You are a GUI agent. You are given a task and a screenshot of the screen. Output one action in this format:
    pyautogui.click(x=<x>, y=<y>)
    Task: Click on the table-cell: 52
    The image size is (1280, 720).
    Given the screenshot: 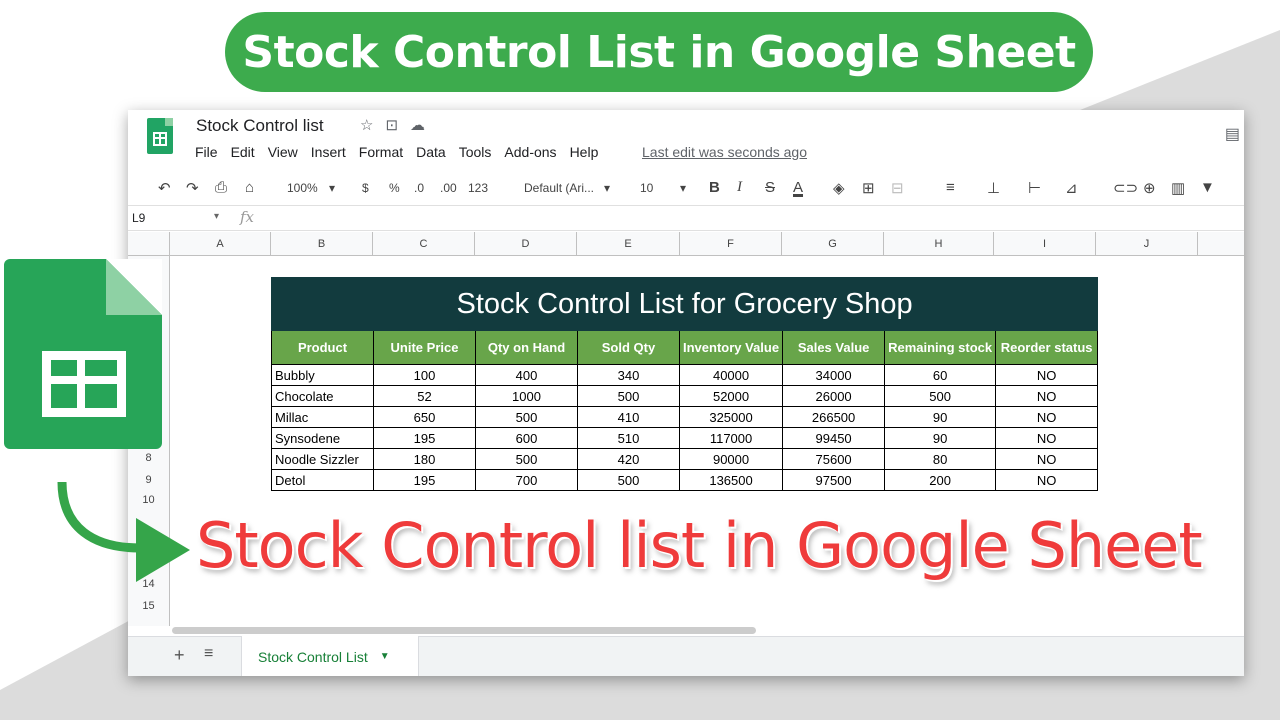 What is the action you would take?
    pyautogui.click(x=424, y=396)
    